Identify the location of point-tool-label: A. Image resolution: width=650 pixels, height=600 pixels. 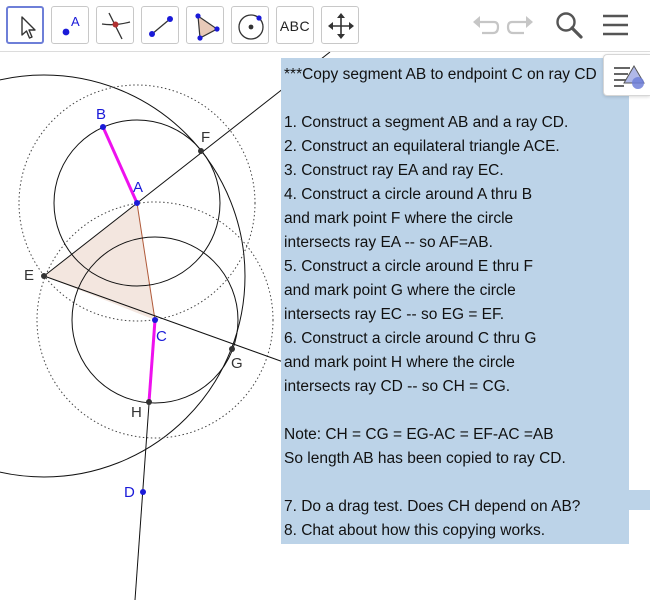
(75, 21).